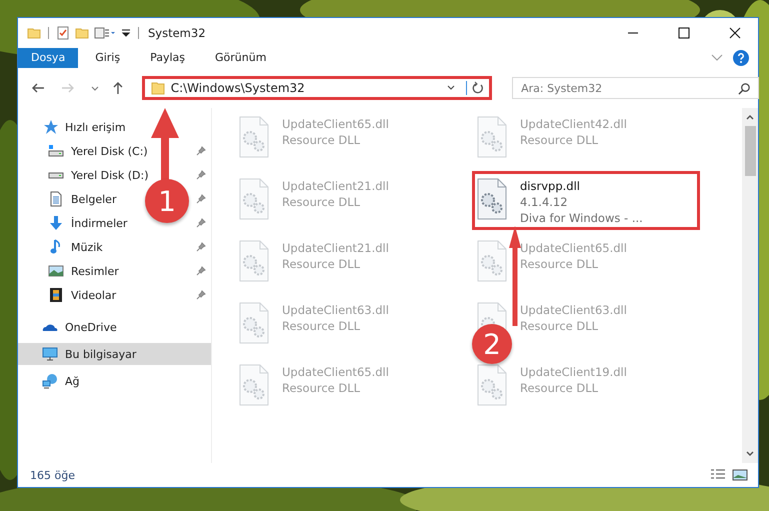 This screenshot has width=769, height=511. Describe the element at coordinates (750, 285) in the screenshot. I see `scrollbar` at that location.